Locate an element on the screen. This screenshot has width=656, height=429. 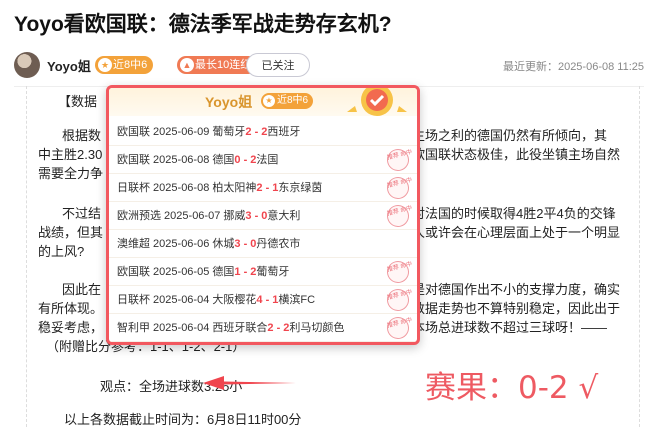
match-row: 欧国联 2025-06-05 德国1 - 2葡萄牙 推荐 命中 is located at coordinates (263, 272).